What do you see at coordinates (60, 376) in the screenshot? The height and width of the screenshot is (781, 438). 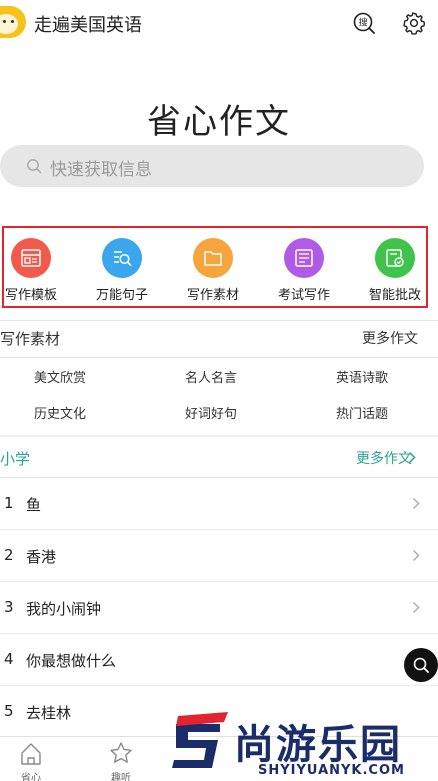 I see `material-item: 美文欣赏` at bounding box center [60, 376].